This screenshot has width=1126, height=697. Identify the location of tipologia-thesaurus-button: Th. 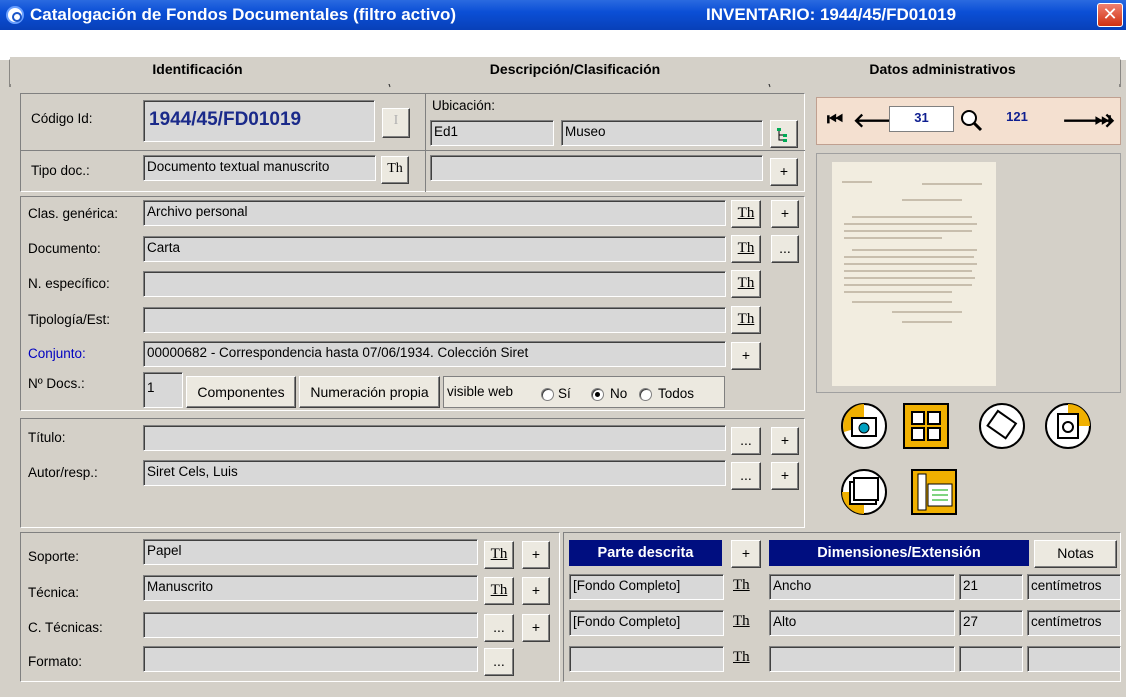
(746, 320).